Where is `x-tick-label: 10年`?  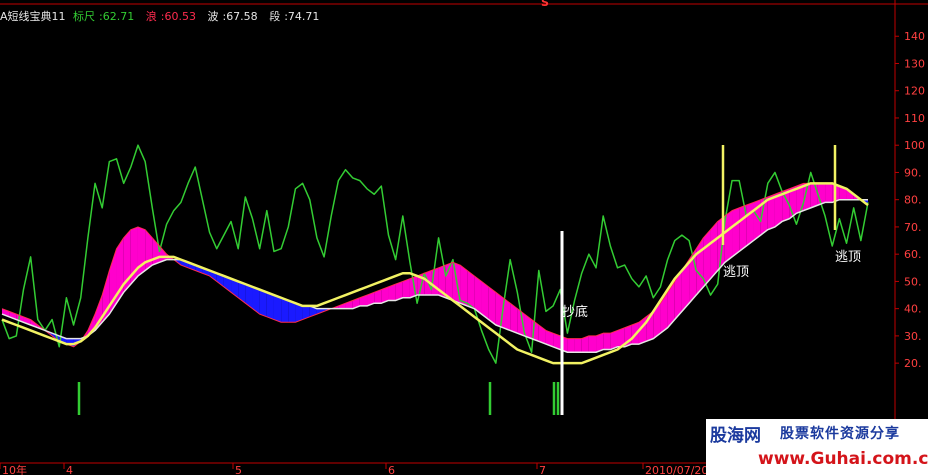
x-tick-label: 10年 is located at coordinates (14, 469).